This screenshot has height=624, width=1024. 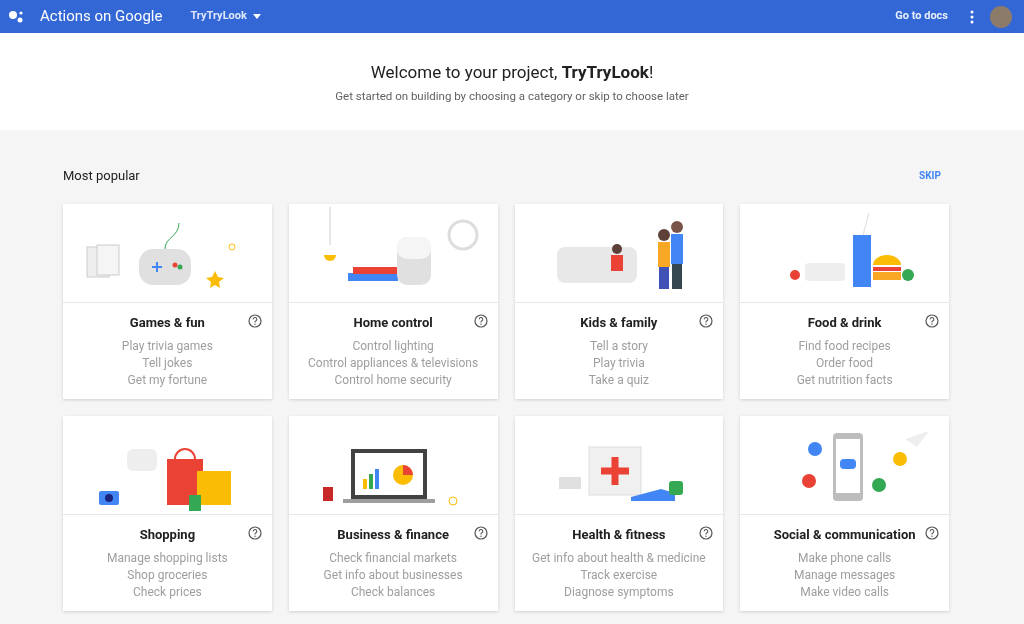 I want to click on category-card: Health & fitness Get info about health & medicine Track exercise Diagnose symptoms, so click(x=619, y=513).